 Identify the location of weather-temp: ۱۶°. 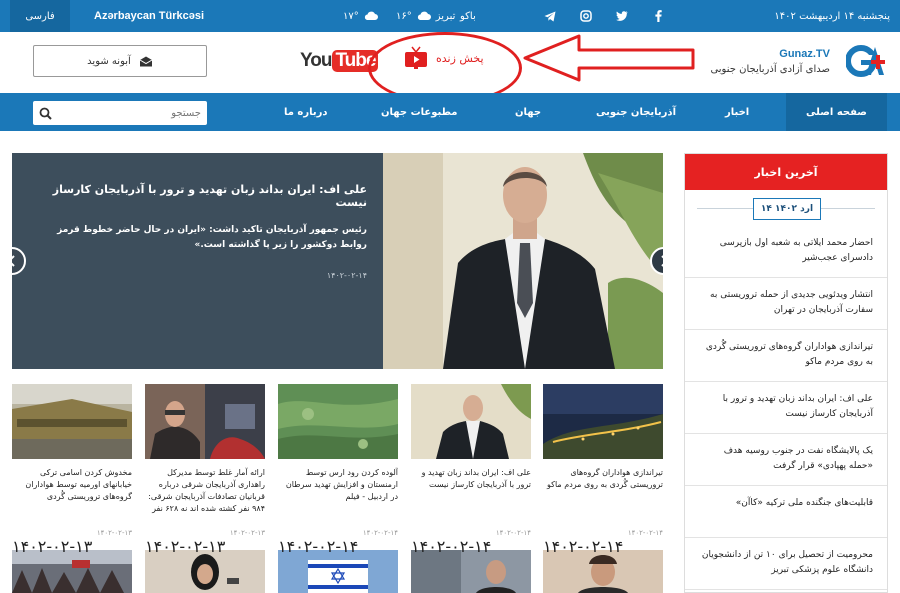
(404, 16).